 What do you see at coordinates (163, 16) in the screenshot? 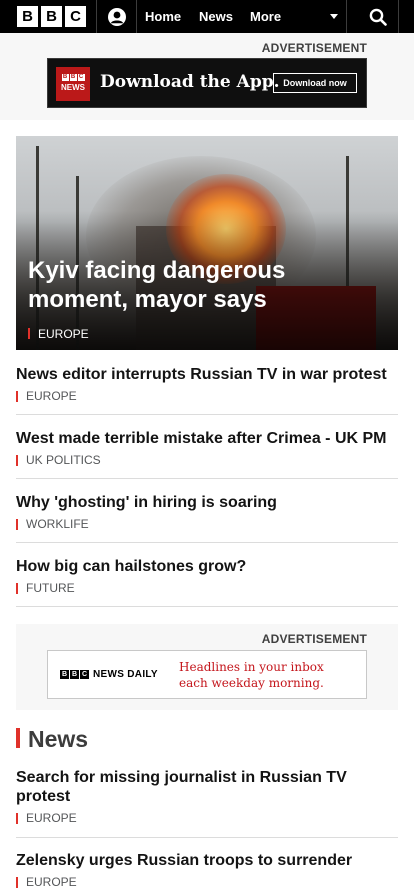
I see `nav-home-link: Home` at bounding box center [163, 16].